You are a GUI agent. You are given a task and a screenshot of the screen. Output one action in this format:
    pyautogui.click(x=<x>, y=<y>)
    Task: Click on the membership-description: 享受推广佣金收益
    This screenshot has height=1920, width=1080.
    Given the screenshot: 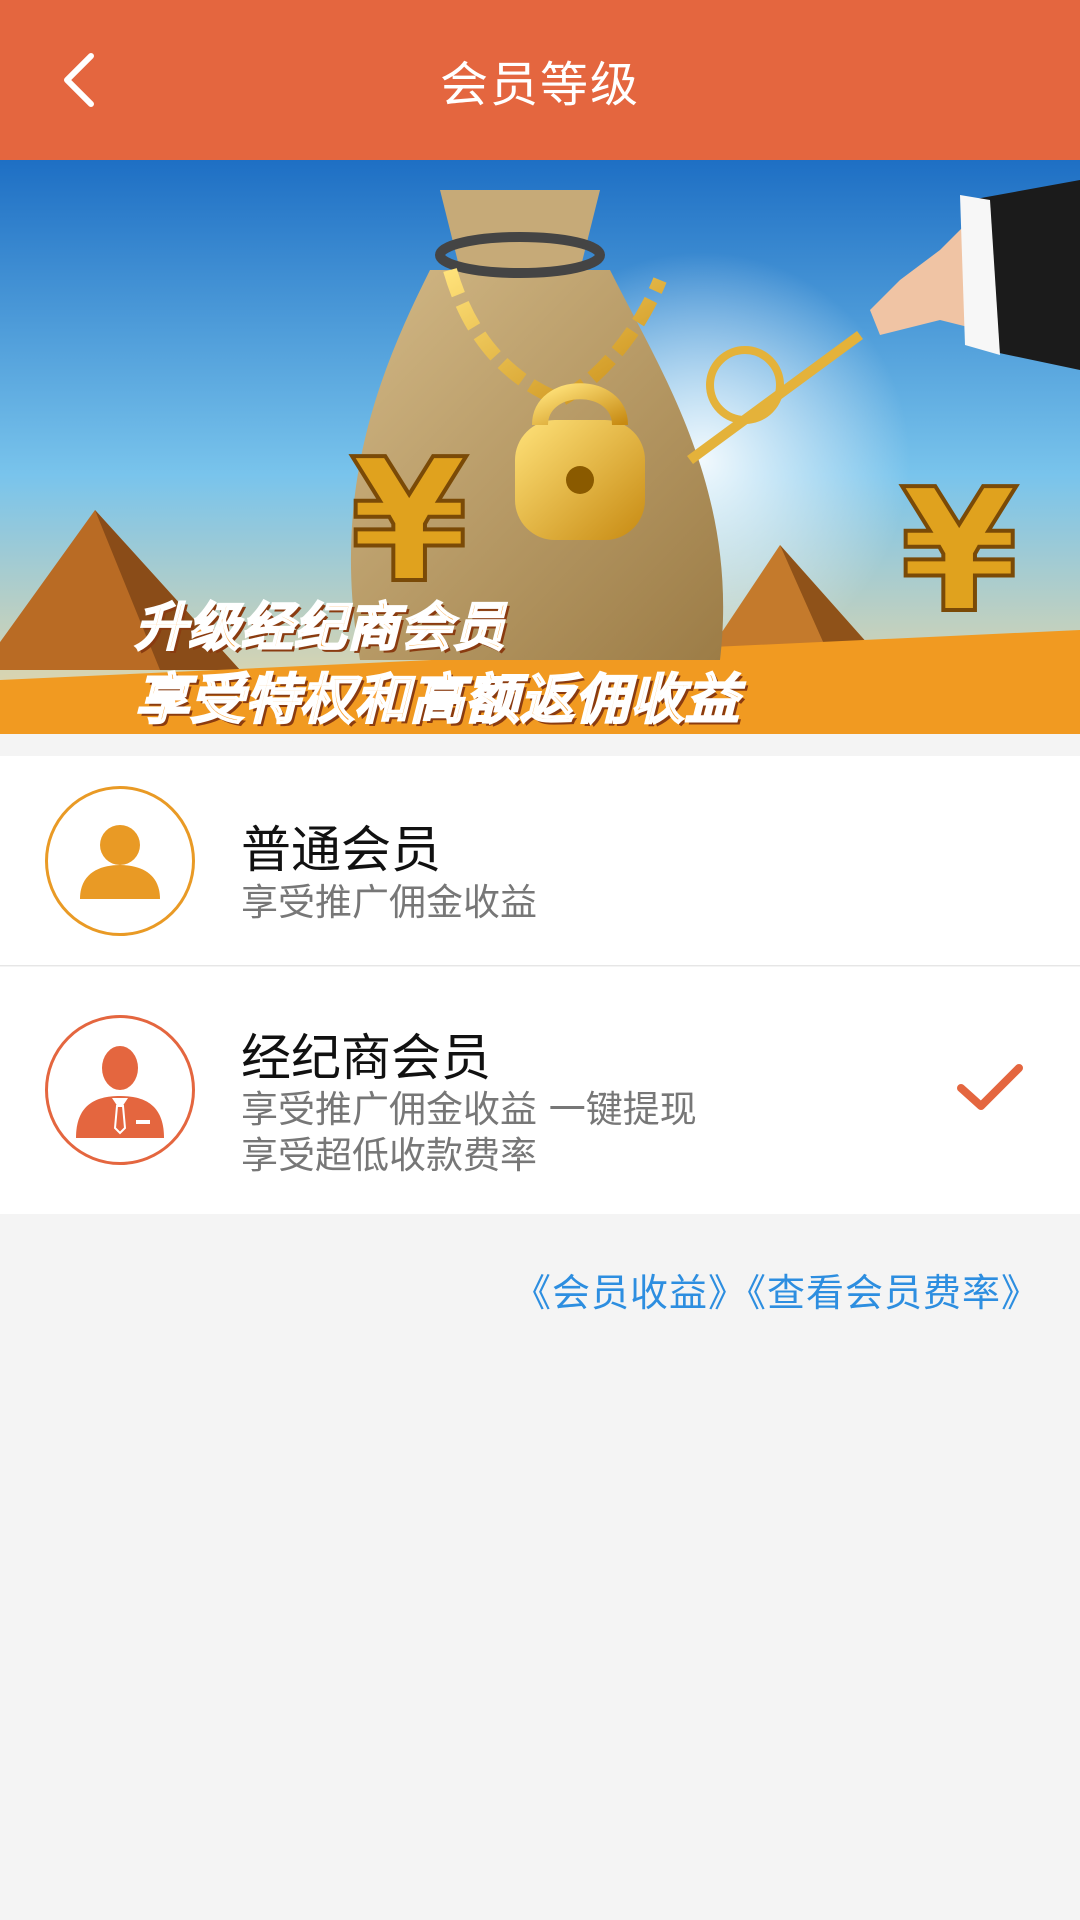 What is the action you would take?
    pyautogui.click(x=389, y=902)
    